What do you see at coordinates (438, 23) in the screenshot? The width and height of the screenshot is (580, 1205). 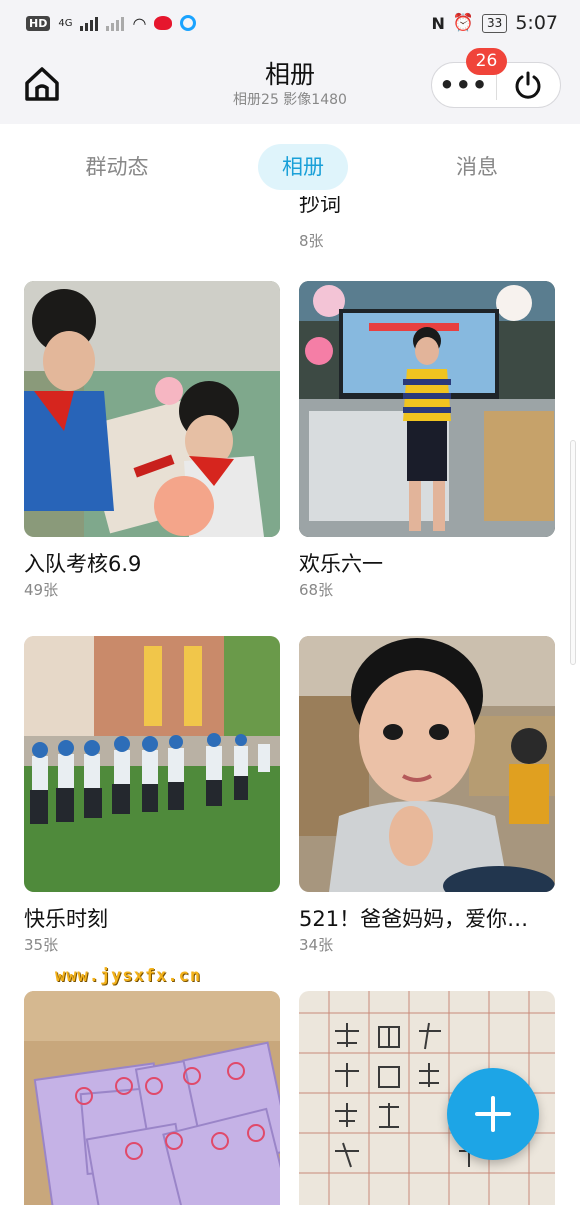 I see `nfc-icon: N` at bounding box center [438, 23].